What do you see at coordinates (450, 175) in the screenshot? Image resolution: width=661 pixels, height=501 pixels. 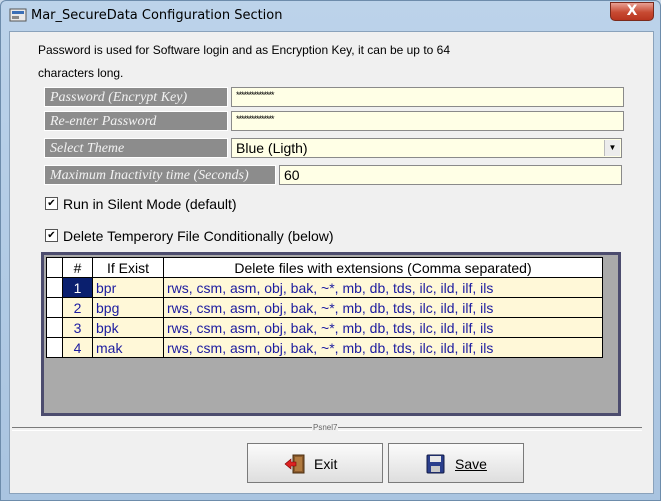 I see `inactivity-input: 60` at bounding box center [450, 175].